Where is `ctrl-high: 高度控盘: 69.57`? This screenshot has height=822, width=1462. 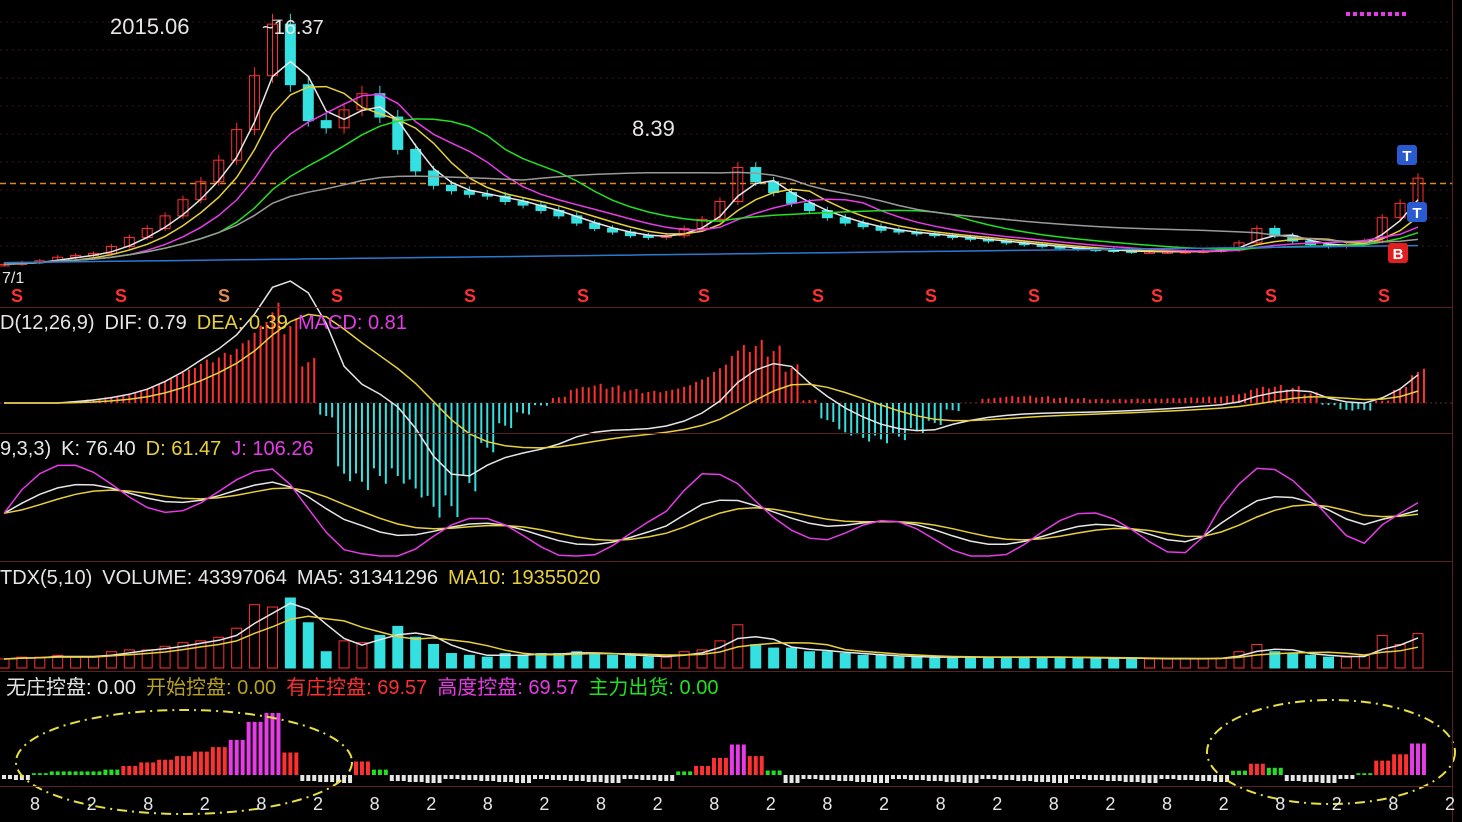 ctrl-high: 高度控盘: 69.57 is located at coordinates (508, 688).